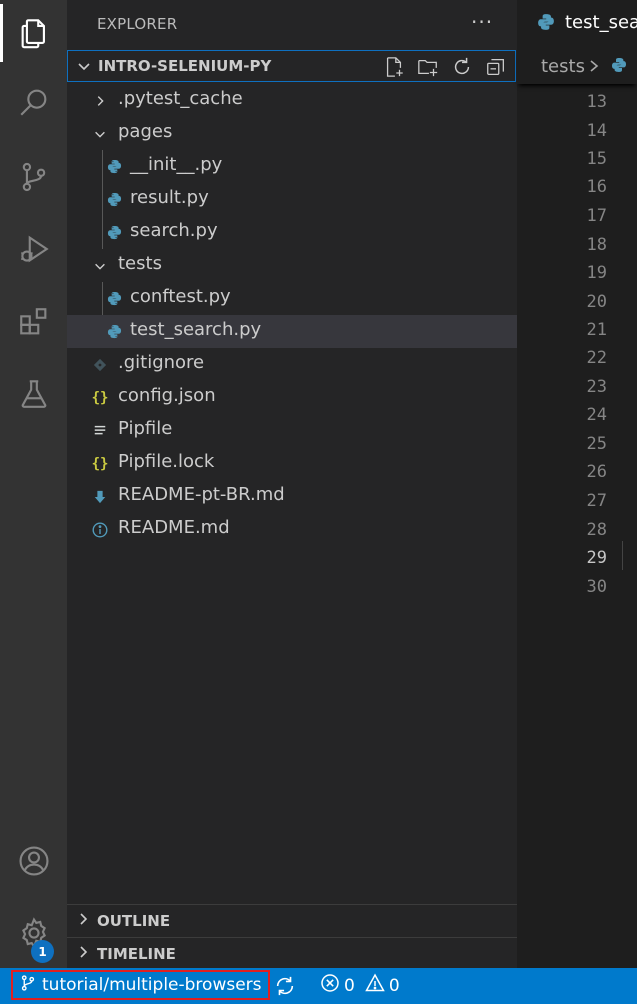 The image size is (637, 1004). What do you see at coordinates (596, 102) in the screenshot?
I see `line-number: 13` at bounding box center [596, 102].